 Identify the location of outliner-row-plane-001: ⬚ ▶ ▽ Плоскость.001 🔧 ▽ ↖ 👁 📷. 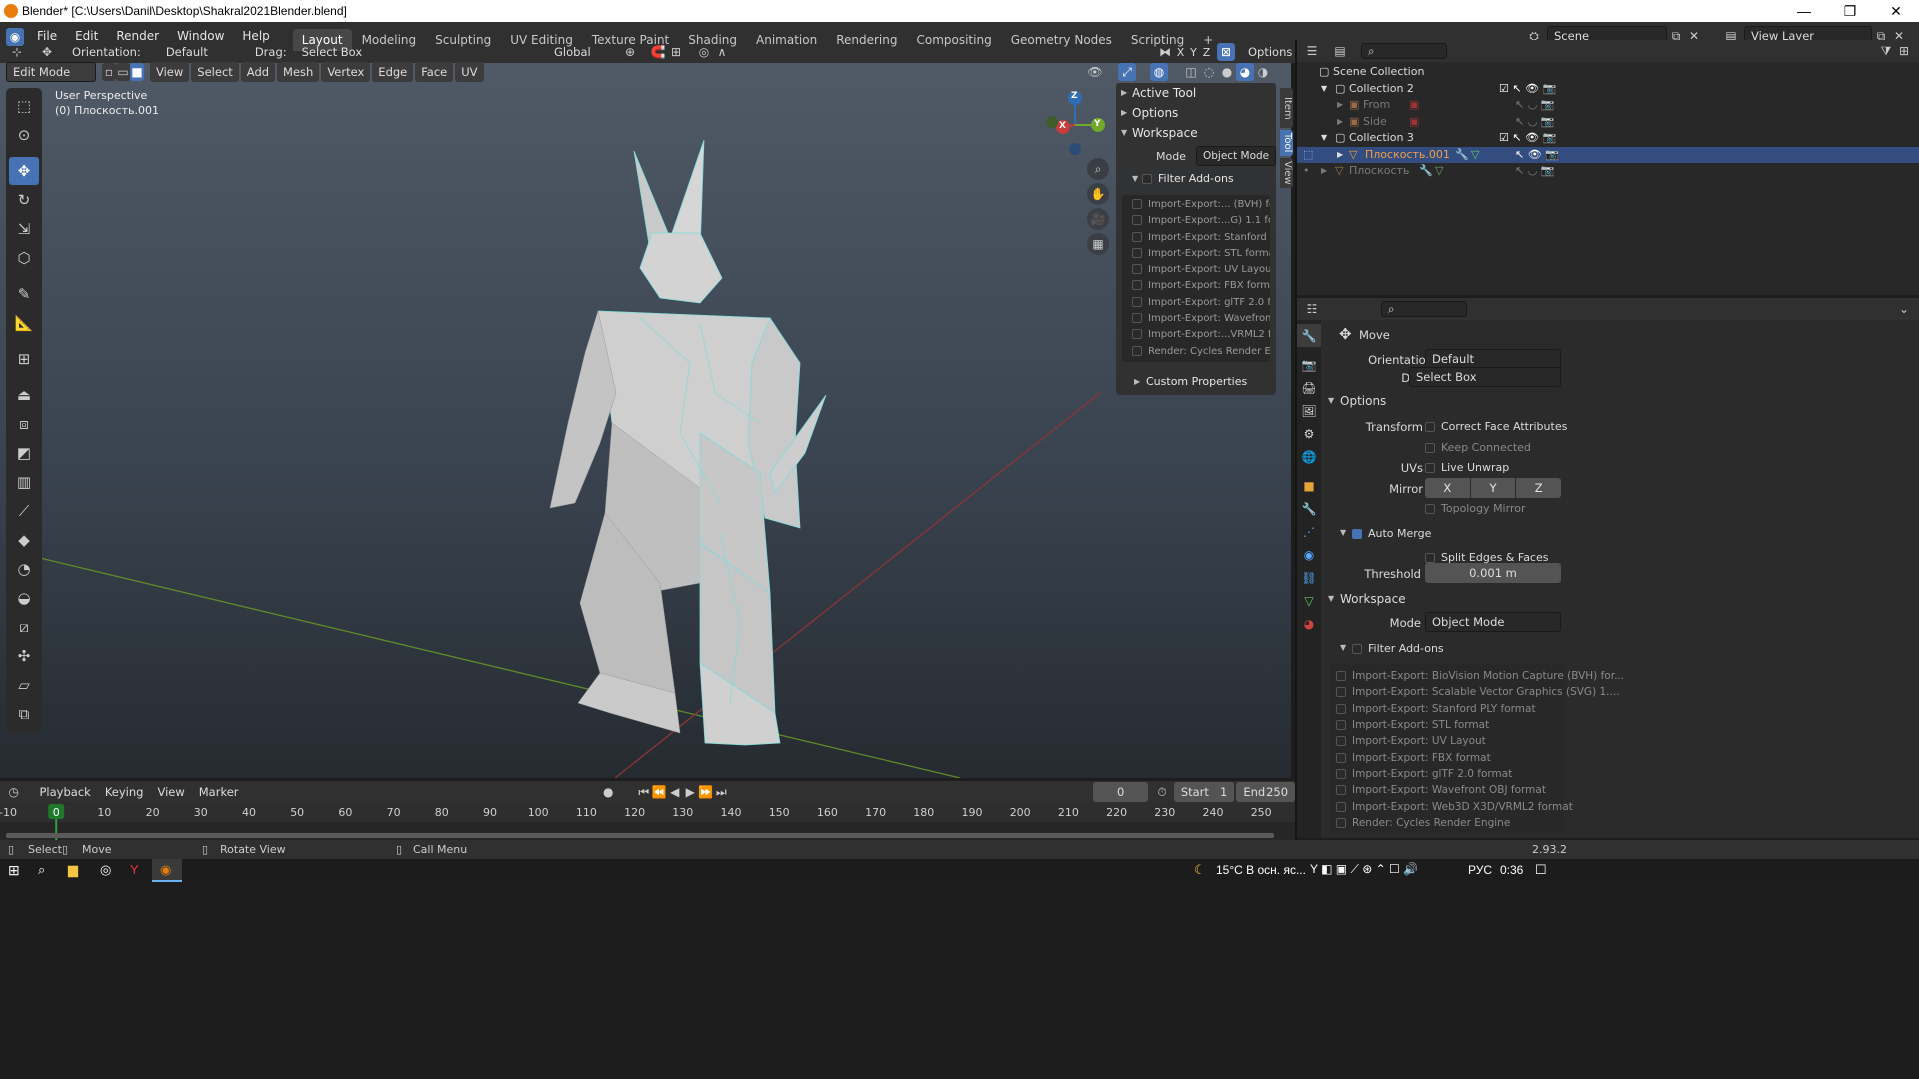
(1608, 155).